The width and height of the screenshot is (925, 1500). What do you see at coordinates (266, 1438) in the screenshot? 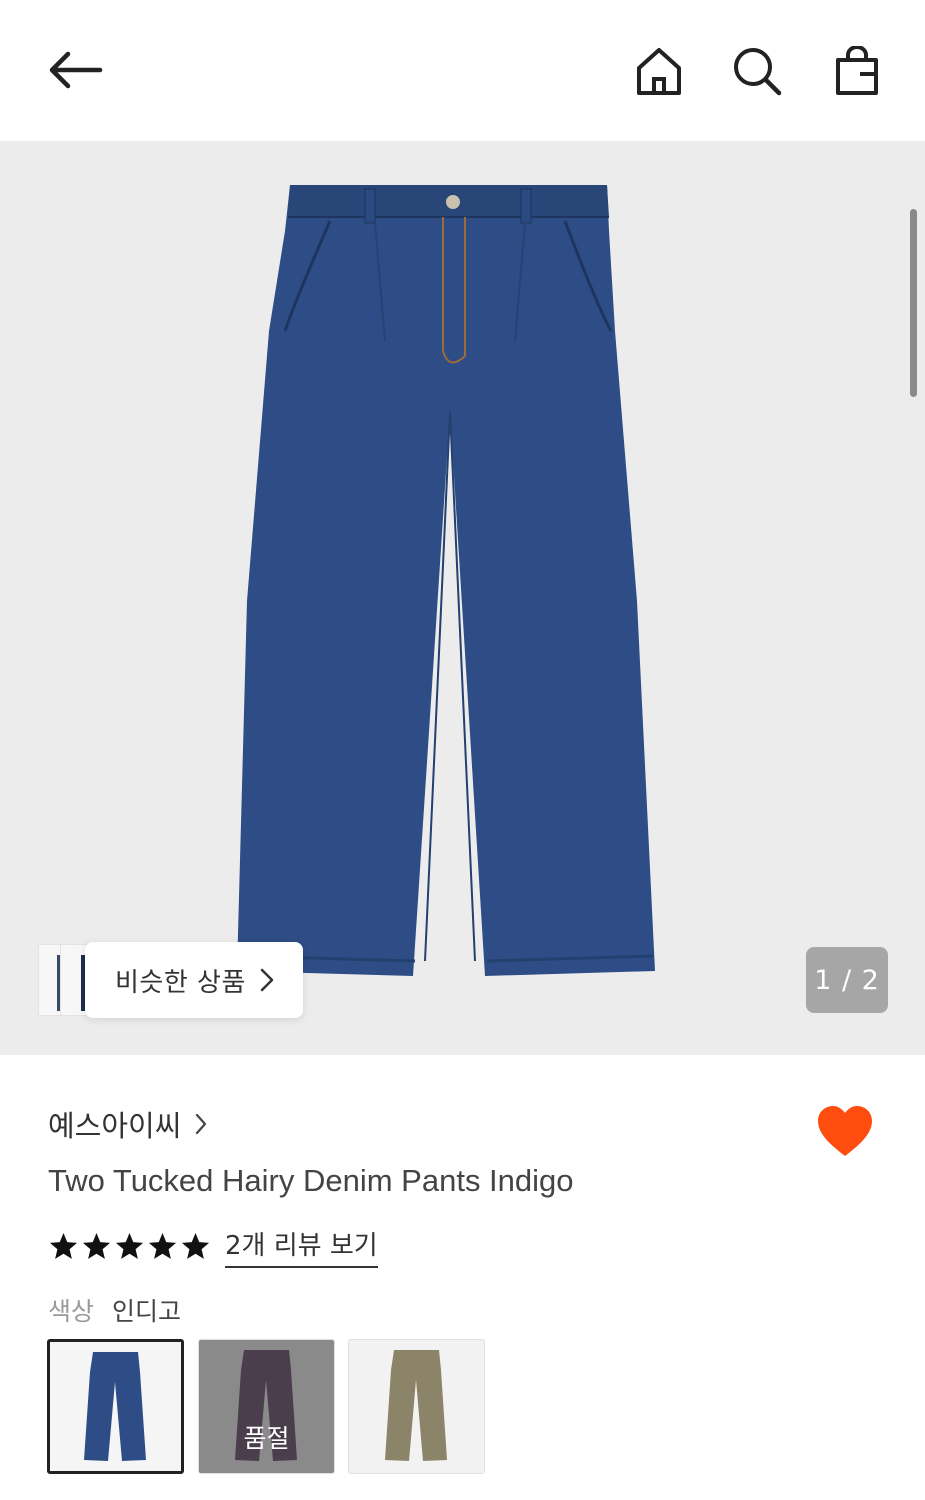
I see `sold-out-label: 품절` at bounding box center [266, 1438].